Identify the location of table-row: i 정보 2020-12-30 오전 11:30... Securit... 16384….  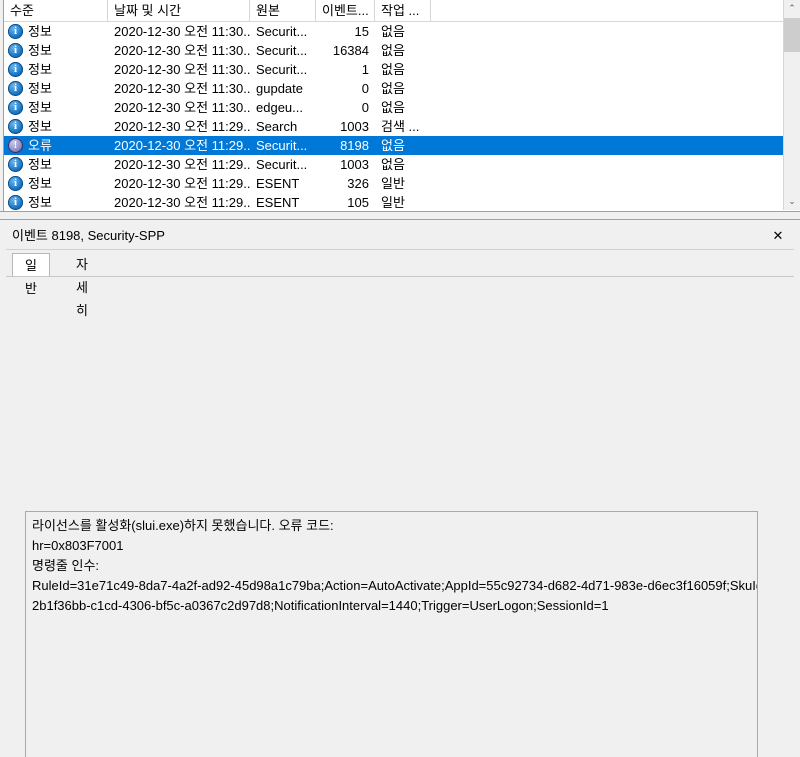
(395, 50).